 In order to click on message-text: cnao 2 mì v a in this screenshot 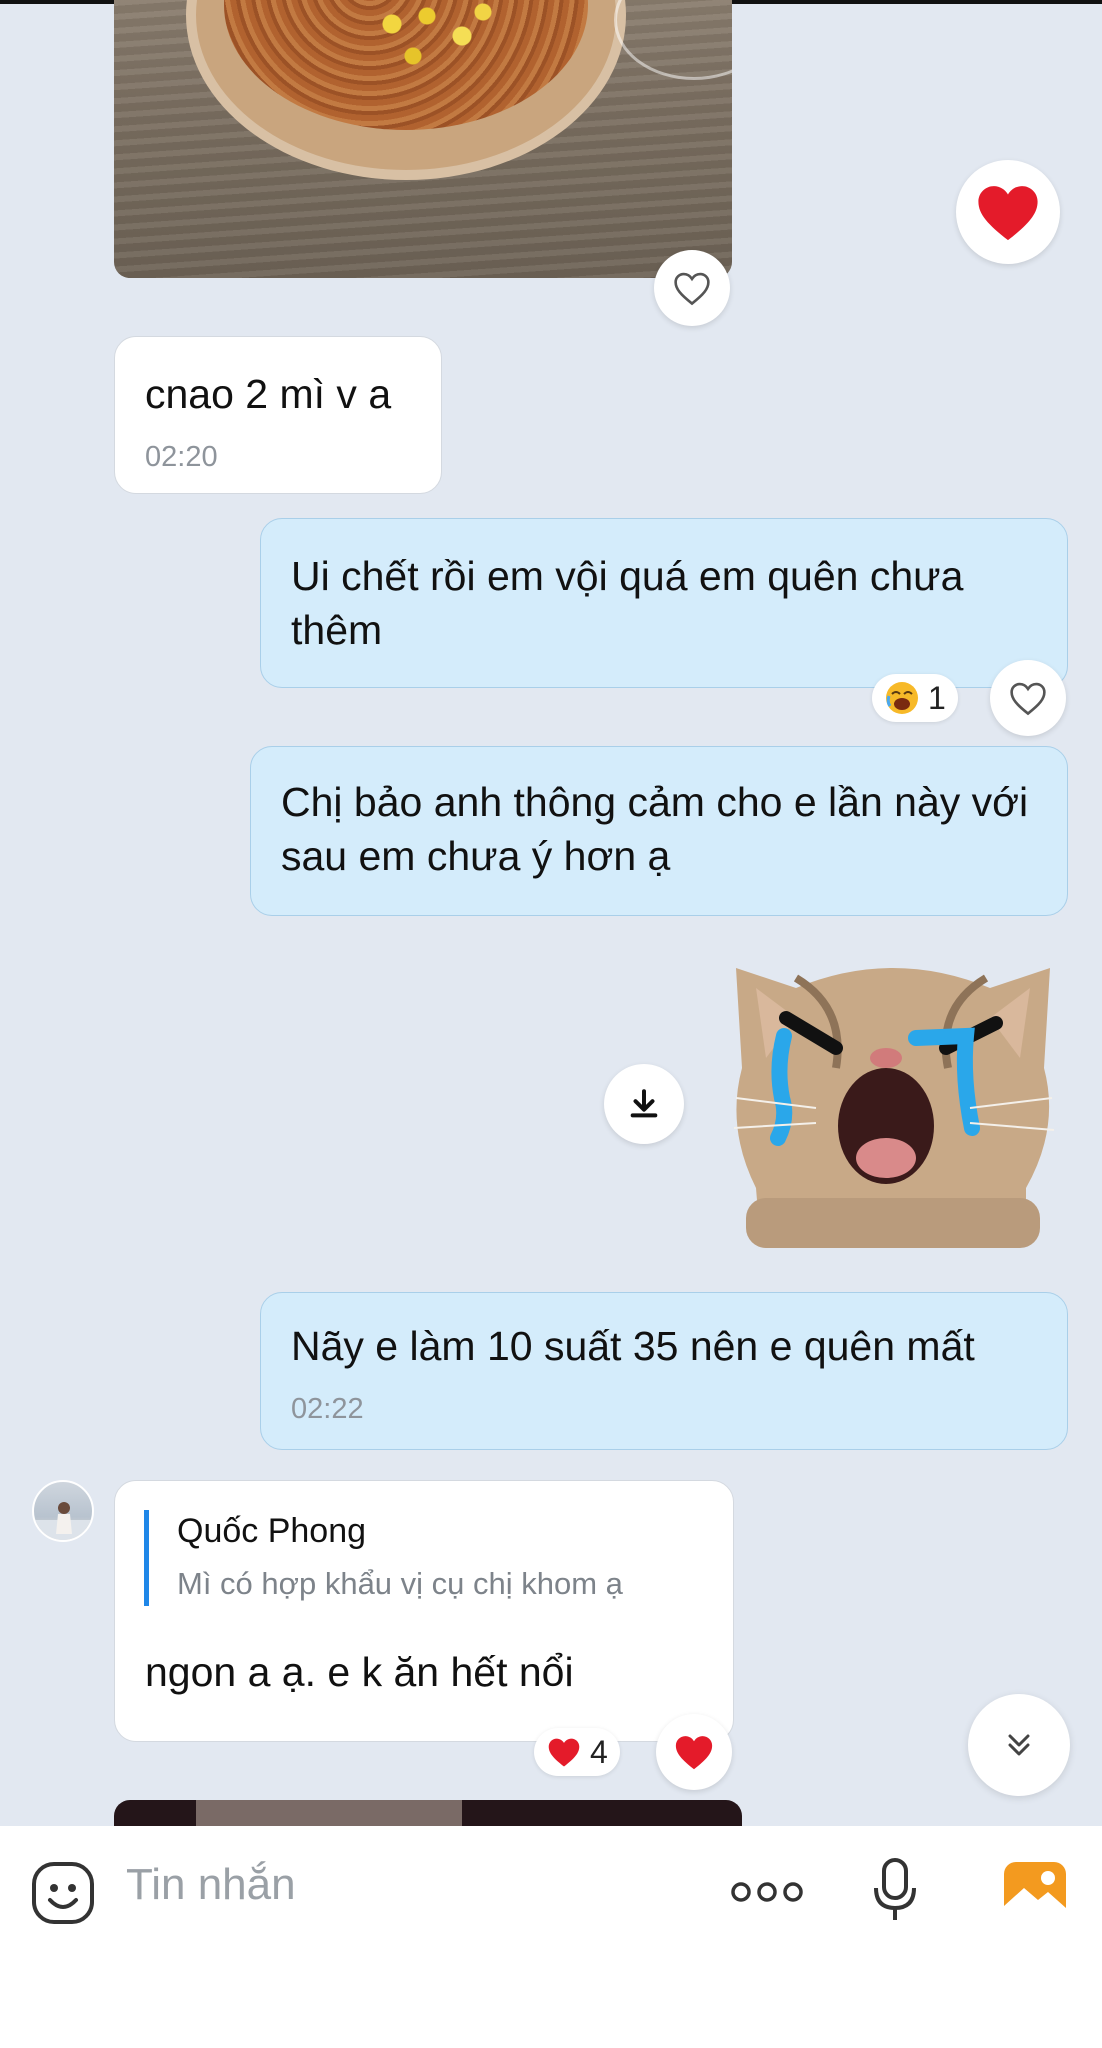, I will do `click(268, 394)`.